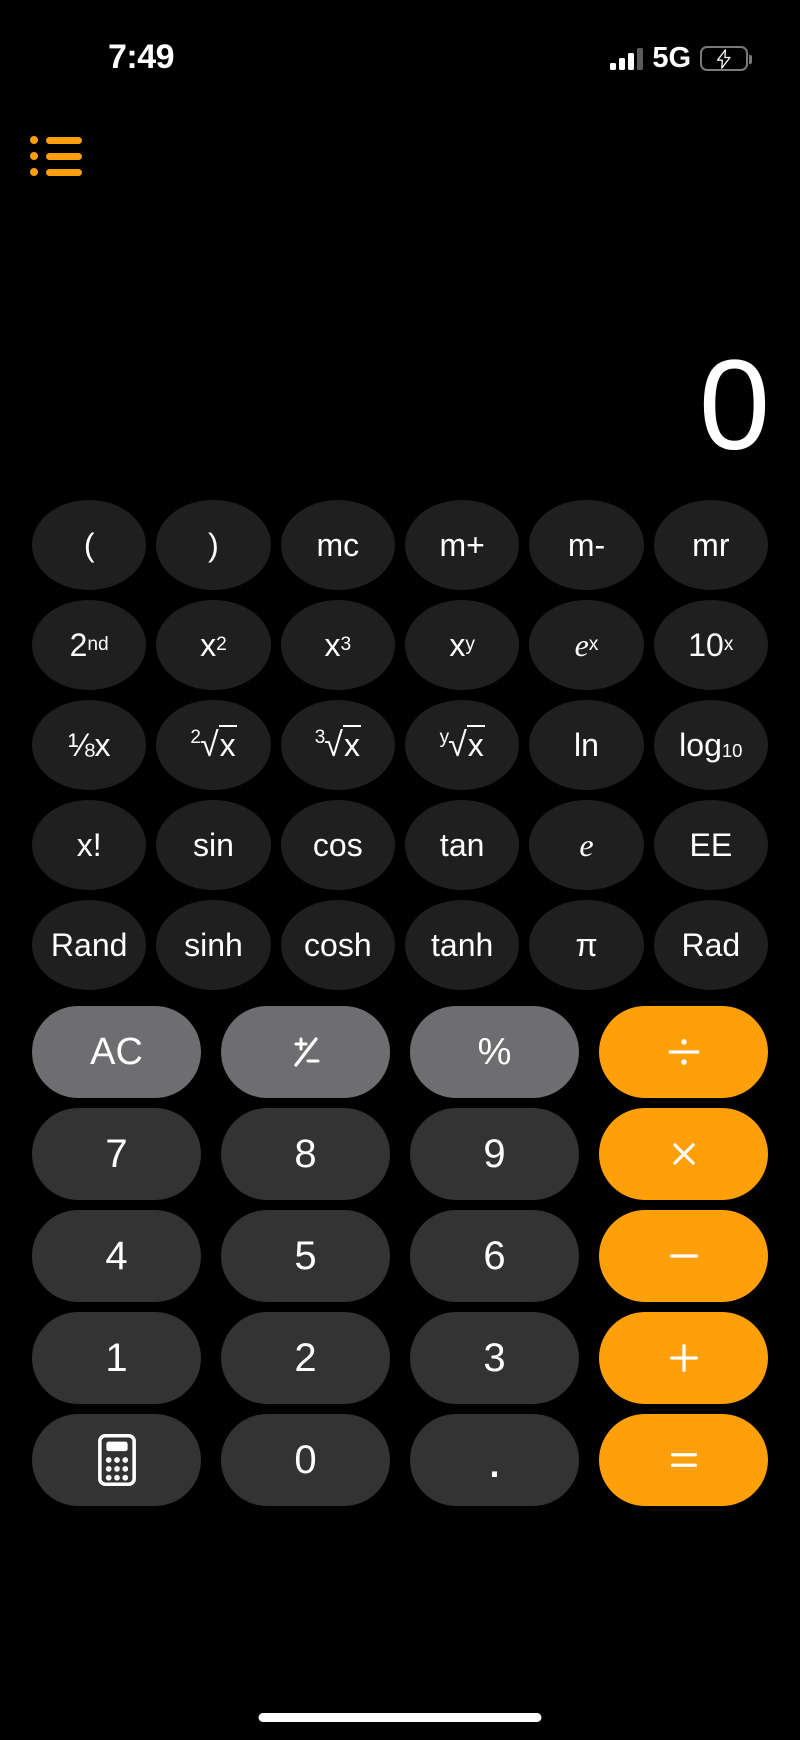 This screenshot has width=800, height=1740. Describe the element at coordinates (305, 1358) in the screenshot. I see `digit-2-button: 2` at that location.